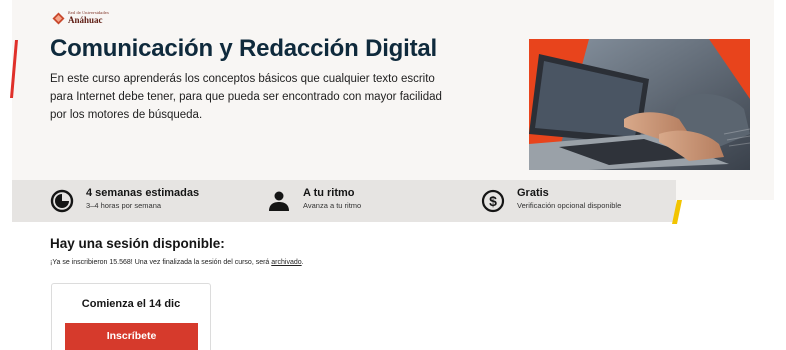  I want to click on stat-pace-subtitle: Avanza a tu ritmo, so click(332, 205).